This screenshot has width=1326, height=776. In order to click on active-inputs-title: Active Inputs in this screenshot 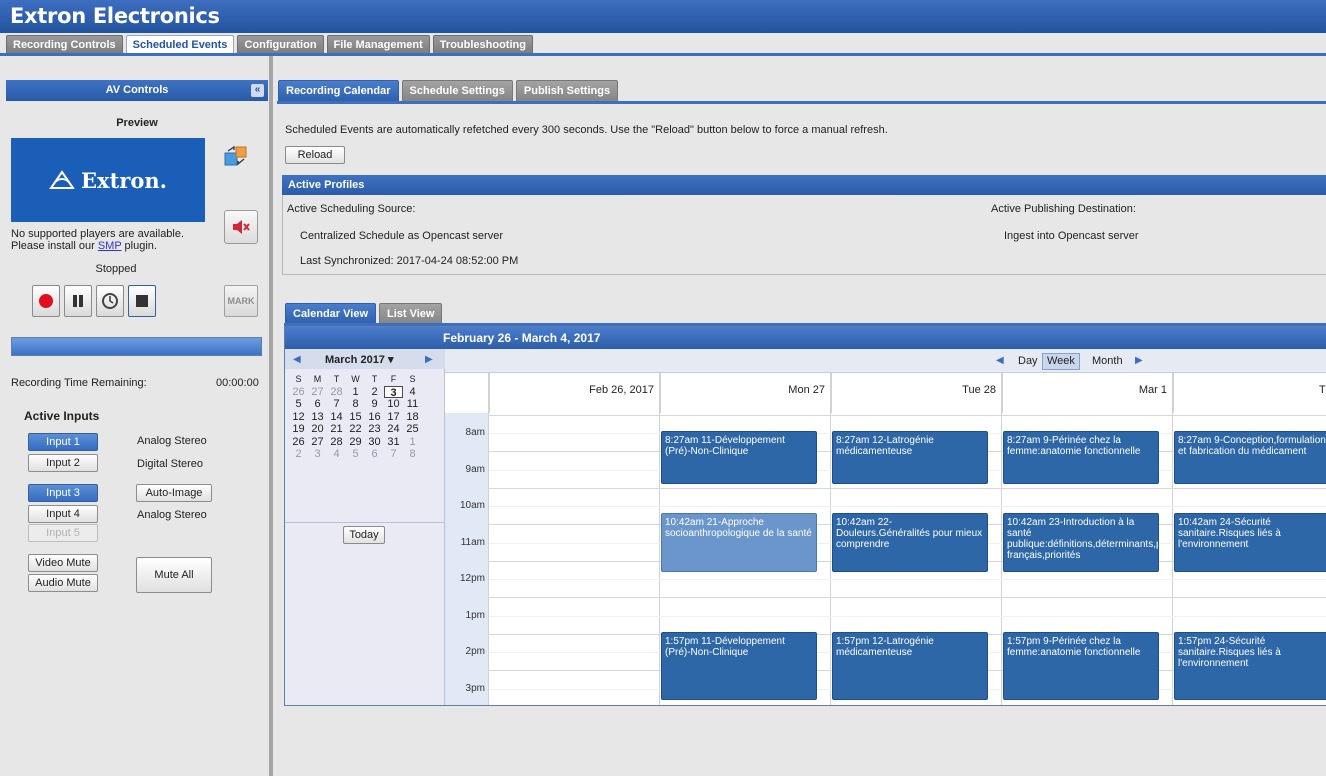, I will do `click(62, 416)`.